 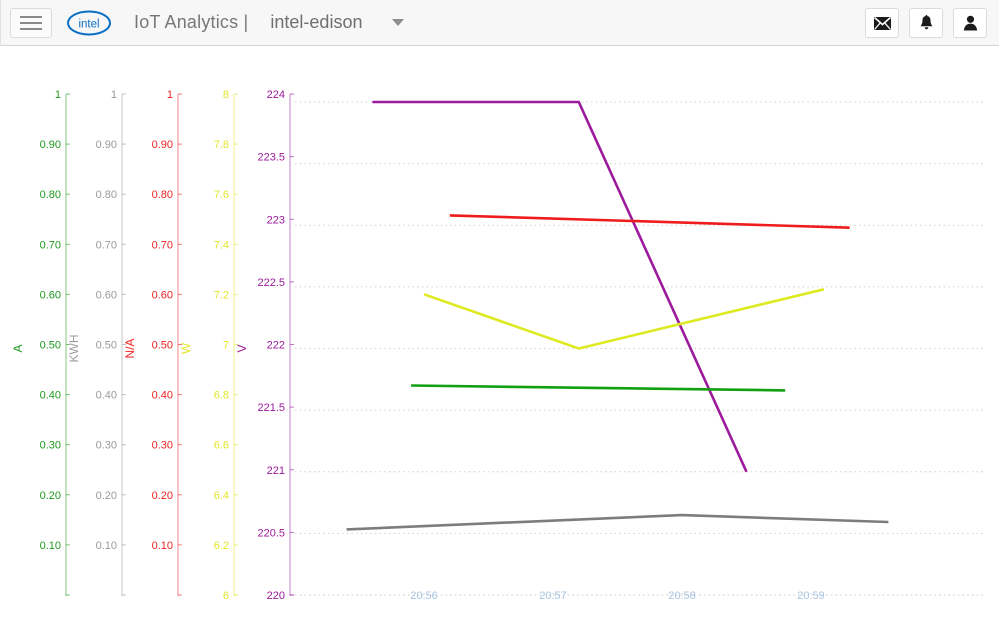 I want to click on bell-icon, so click(x=926, y=22).